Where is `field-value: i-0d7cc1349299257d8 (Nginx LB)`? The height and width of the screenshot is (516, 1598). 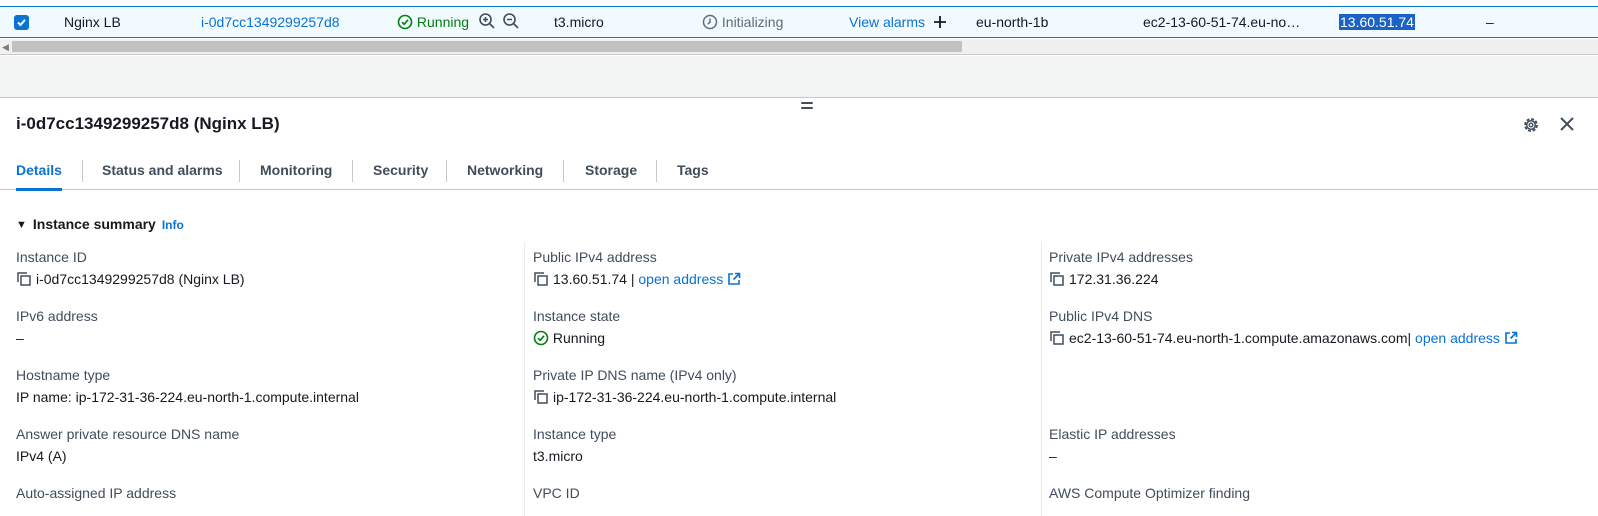 field-value: i-0d7cc1349299257d8 (Nginx LB) is located at coordinates (130, 279).